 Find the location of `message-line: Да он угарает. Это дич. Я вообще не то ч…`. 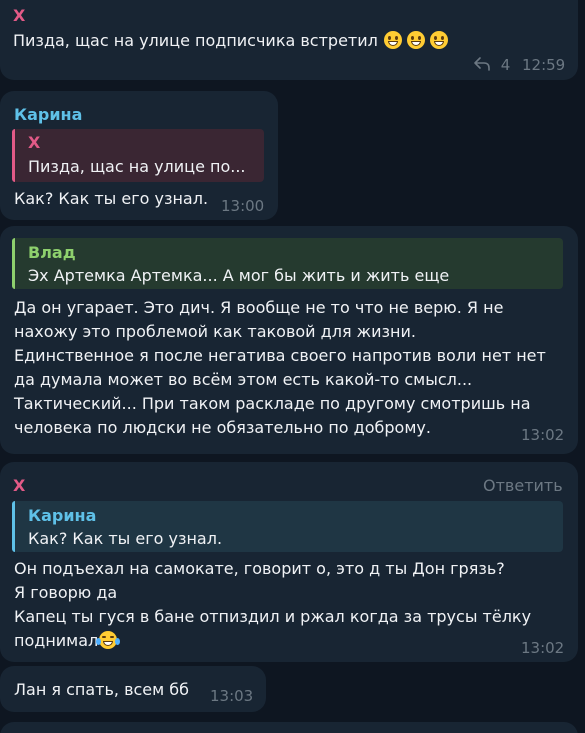

message-line: Да он угарает. Это дич. Я вообще не то ч… is located at coordinates (259, 307).